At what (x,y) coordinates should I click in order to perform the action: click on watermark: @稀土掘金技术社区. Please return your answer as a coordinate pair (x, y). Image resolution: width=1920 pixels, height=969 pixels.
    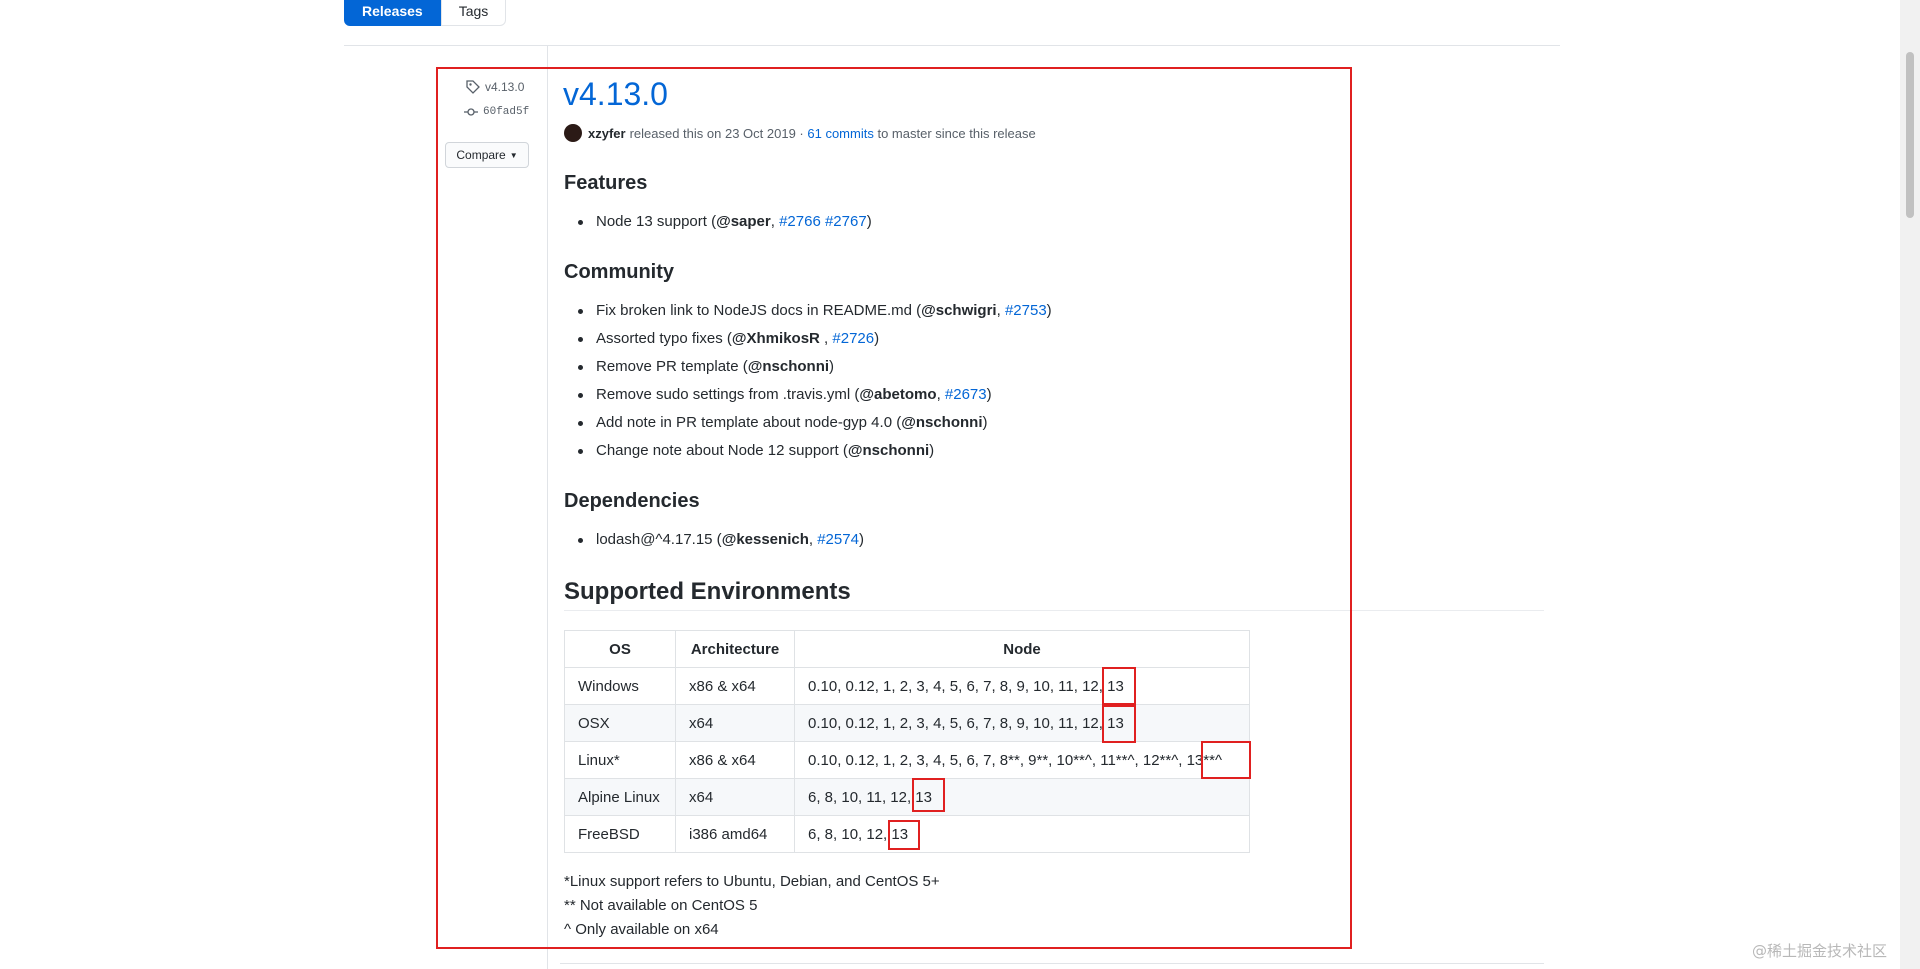
    Looking at the image, I should click on (1820, 951).